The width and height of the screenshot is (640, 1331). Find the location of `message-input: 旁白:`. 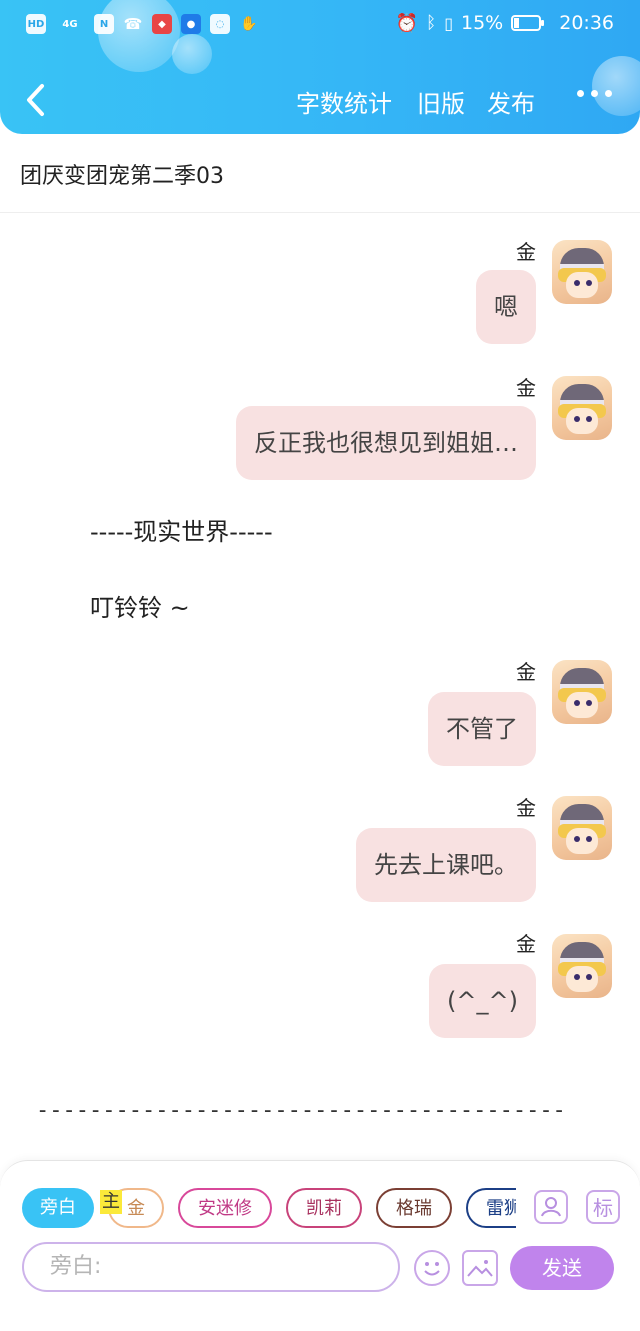

message-input: 旁白: is located at coordinates (211, 1267).